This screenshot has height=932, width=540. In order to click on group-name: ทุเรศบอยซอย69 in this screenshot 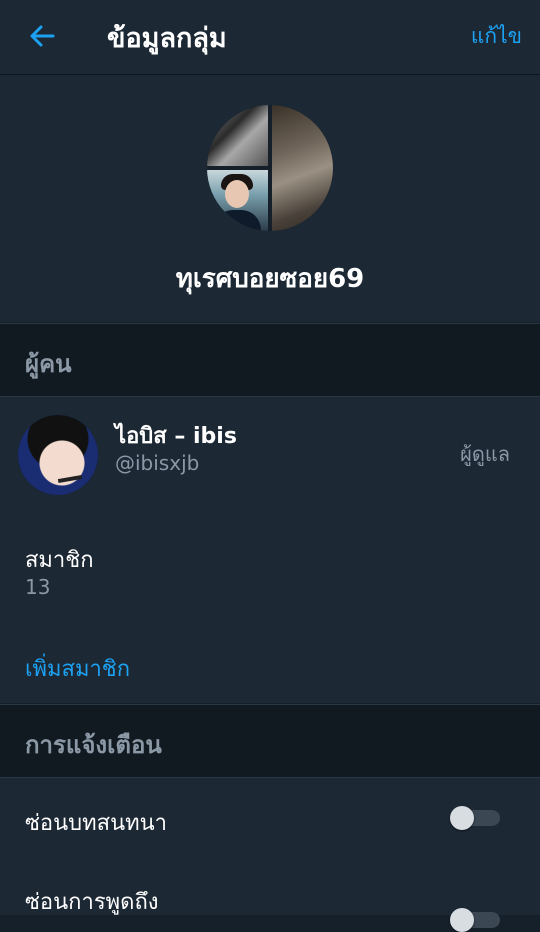, I will do `click(270, 279)`.